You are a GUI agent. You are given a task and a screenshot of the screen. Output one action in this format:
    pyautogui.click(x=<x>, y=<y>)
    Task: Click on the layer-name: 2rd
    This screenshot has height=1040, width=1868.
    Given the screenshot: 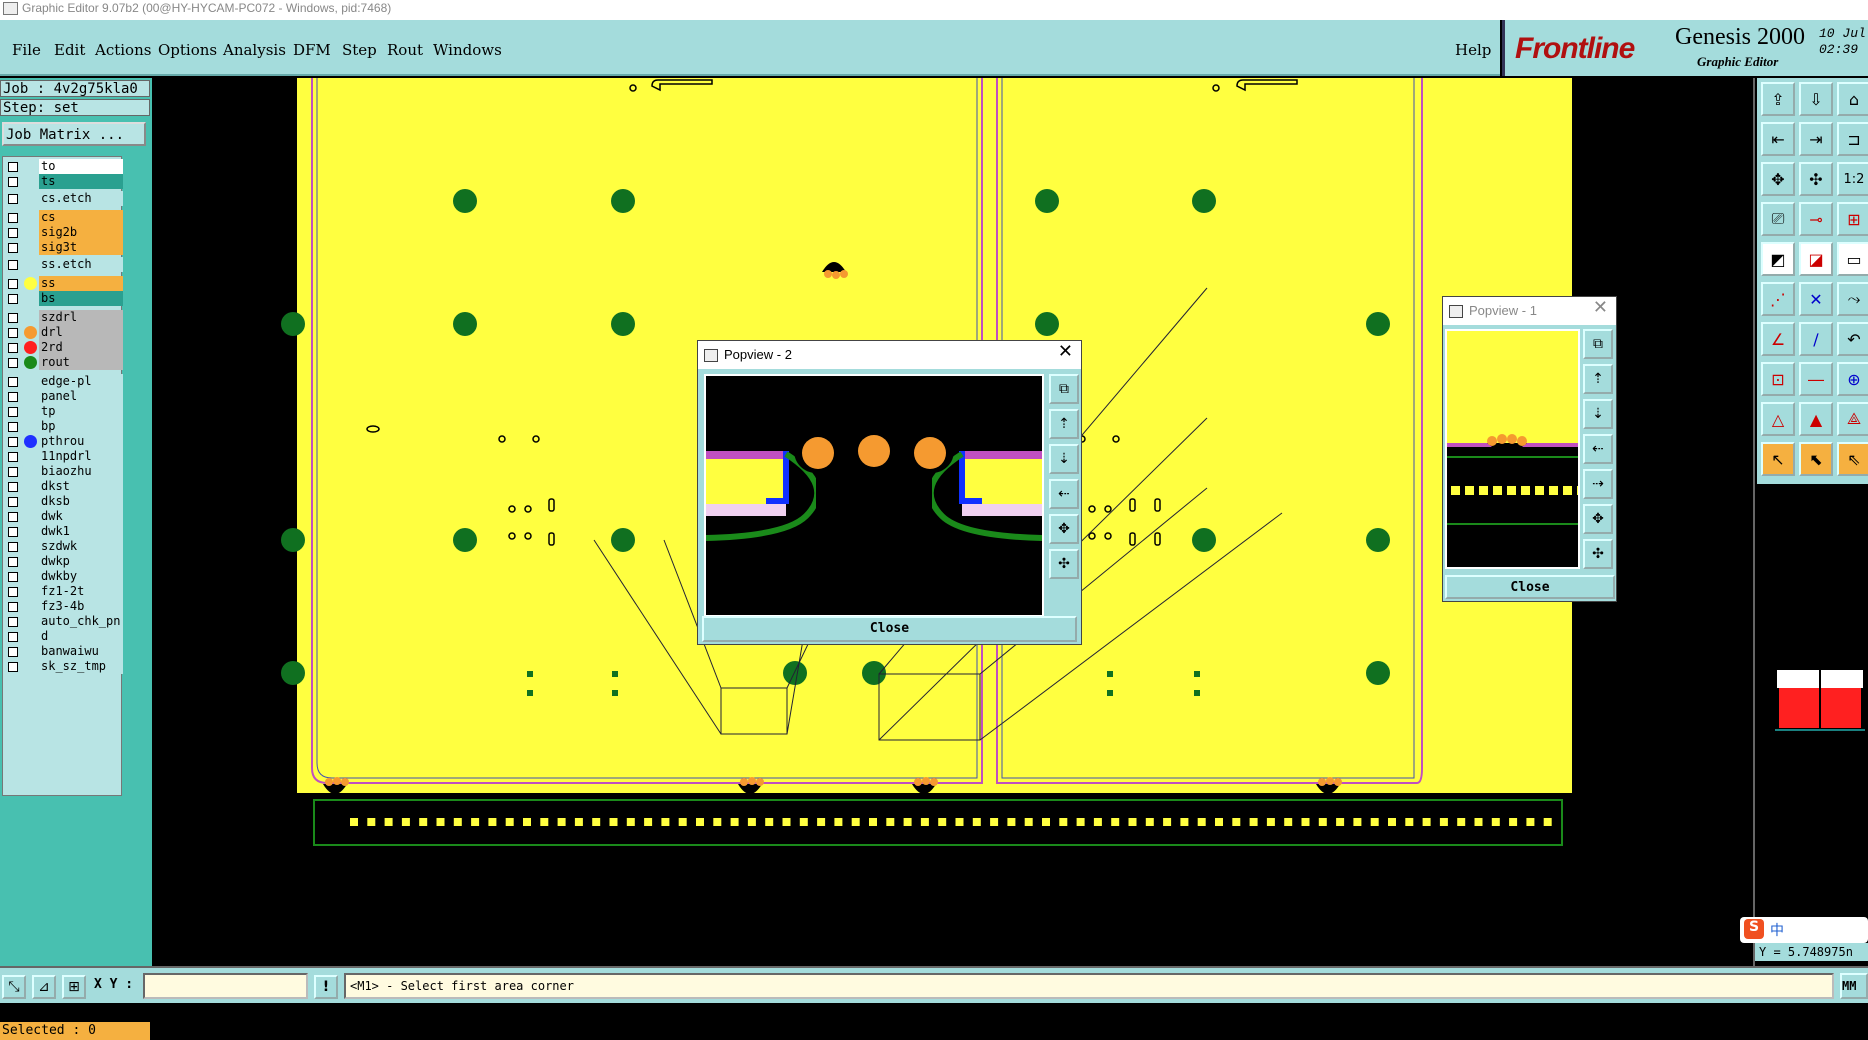 What is the action you would take?
    pyautogui.click(x=81, y=347)
    